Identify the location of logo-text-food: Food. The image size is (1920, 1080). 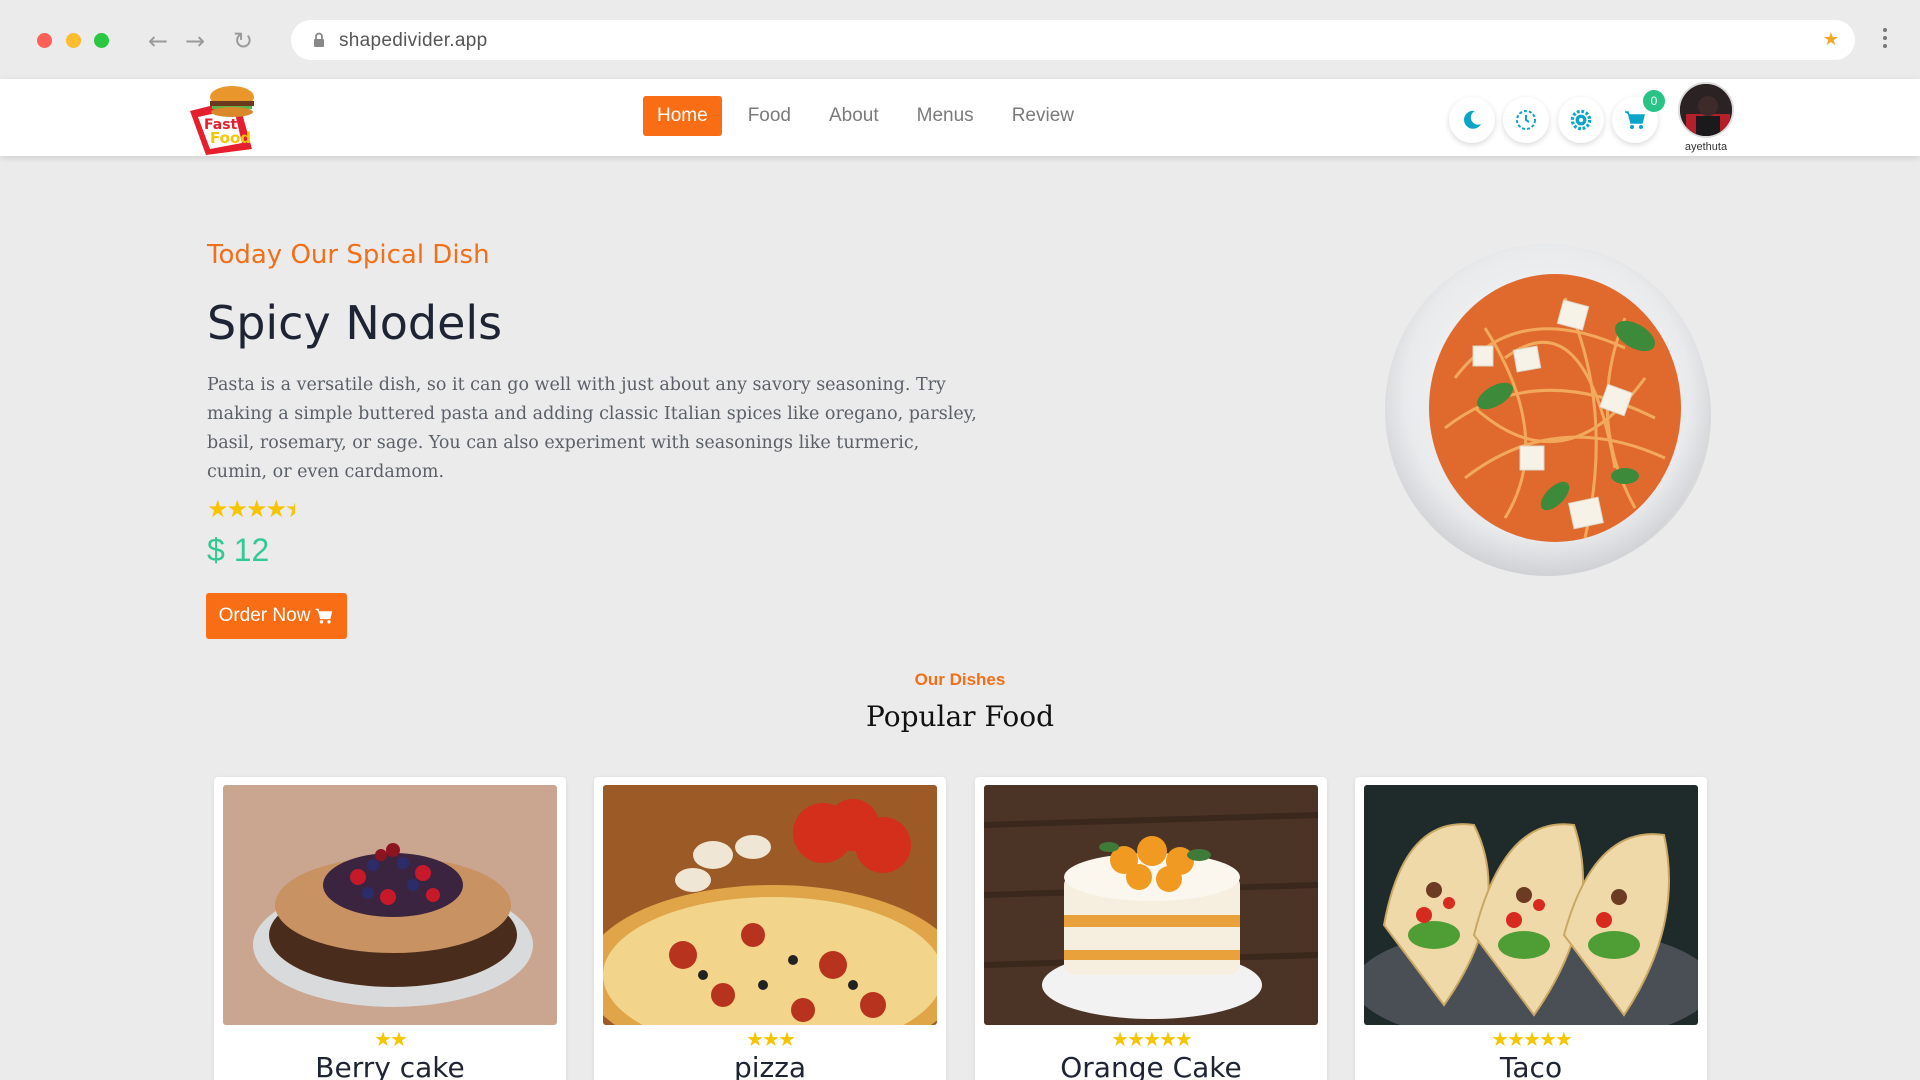
(230, 138).